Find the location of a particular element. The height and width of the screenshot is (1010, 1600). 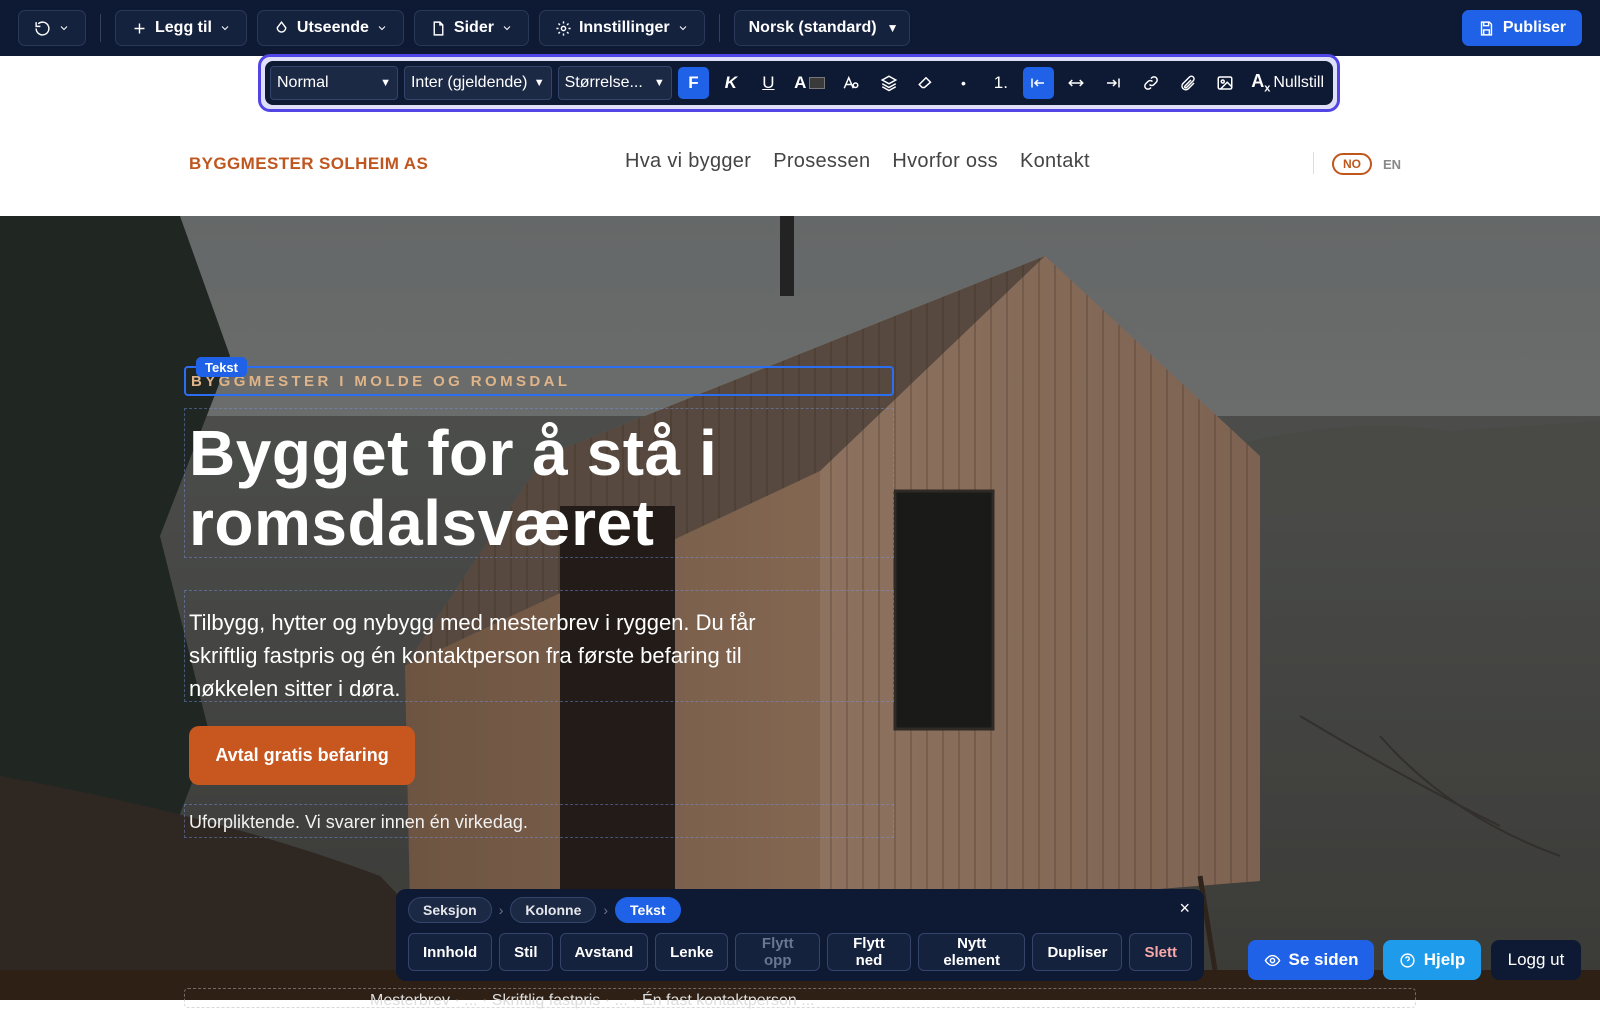

publish-button: Publiser is located at coordinates (1521, 28).